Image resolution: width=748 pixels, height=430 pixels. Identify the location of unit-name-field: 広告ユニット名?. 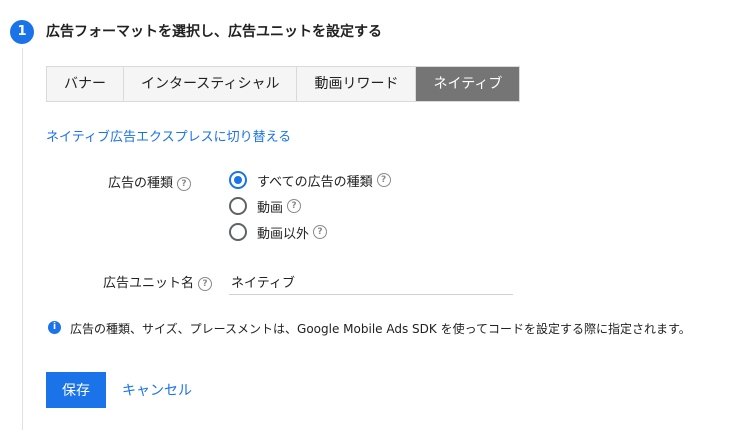
(158, 281).